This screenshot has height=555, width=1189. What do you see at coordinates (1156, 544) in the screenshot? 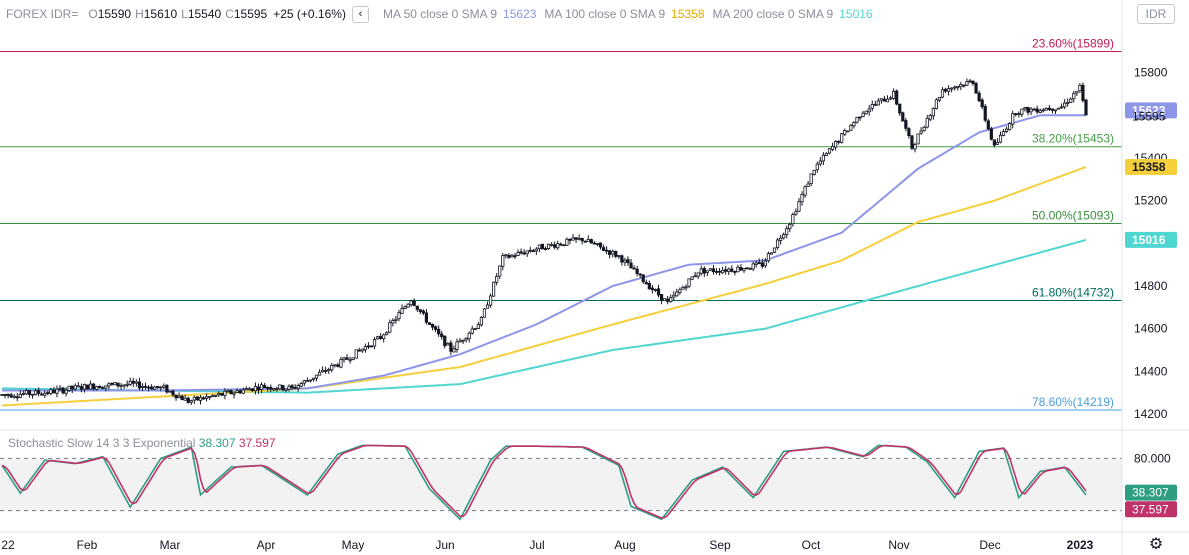
I see `gear-icon: ⚙` at bounding box center [1156, 544].